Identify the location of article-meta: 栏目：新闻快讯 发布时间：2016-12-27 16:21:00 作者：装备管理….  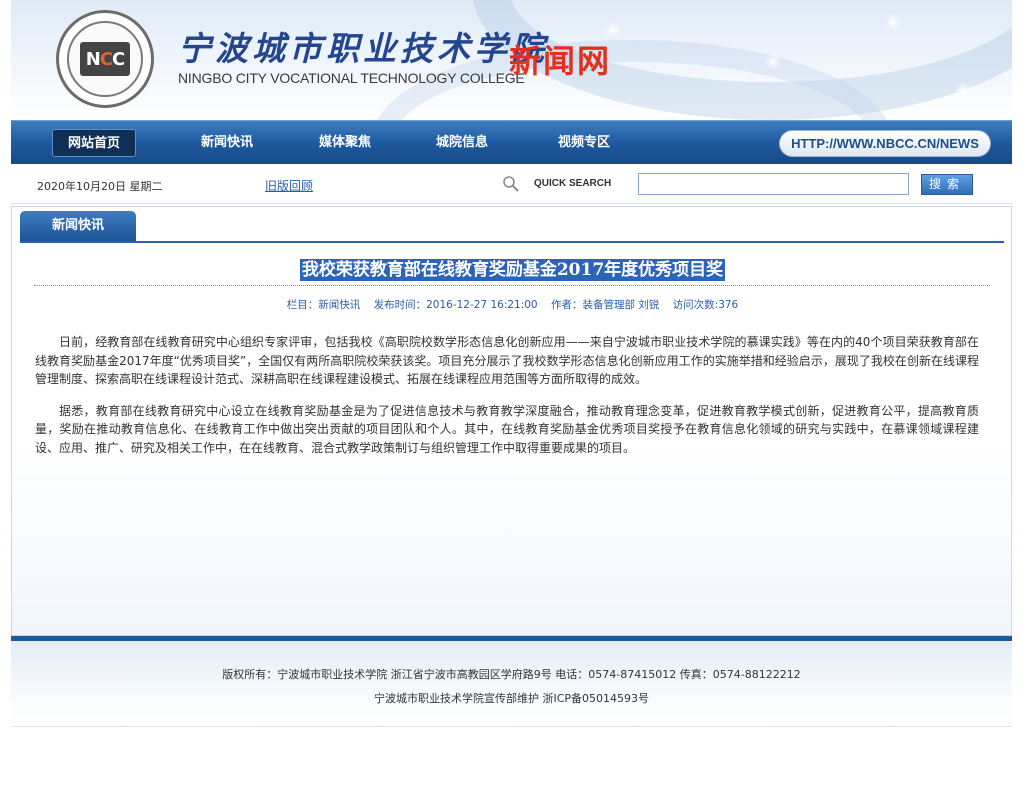
(512, 304).